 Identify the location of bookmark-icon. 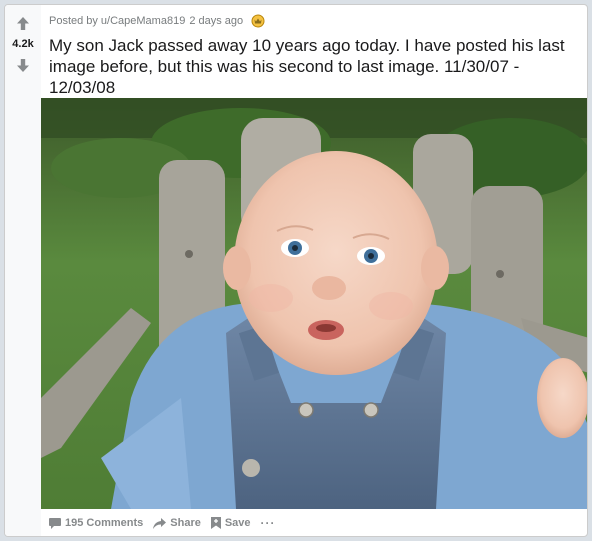
(215, 523).